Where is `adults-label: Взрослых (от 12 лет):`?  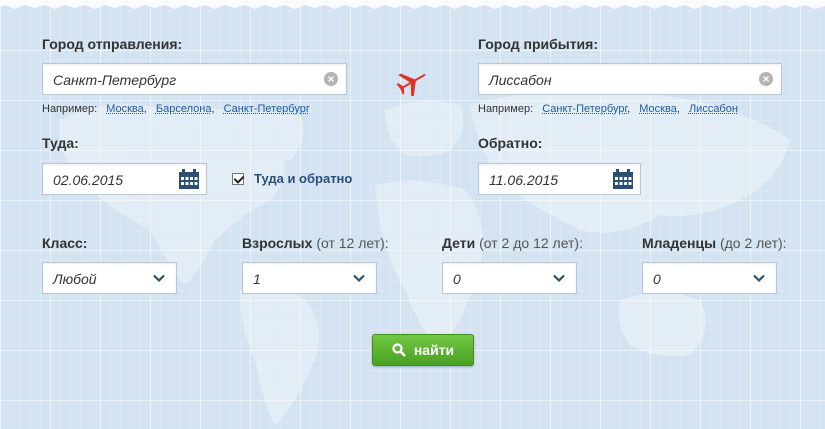 adults-label: Взрослых (от 12 лет): is located at coordinates (315, 243).